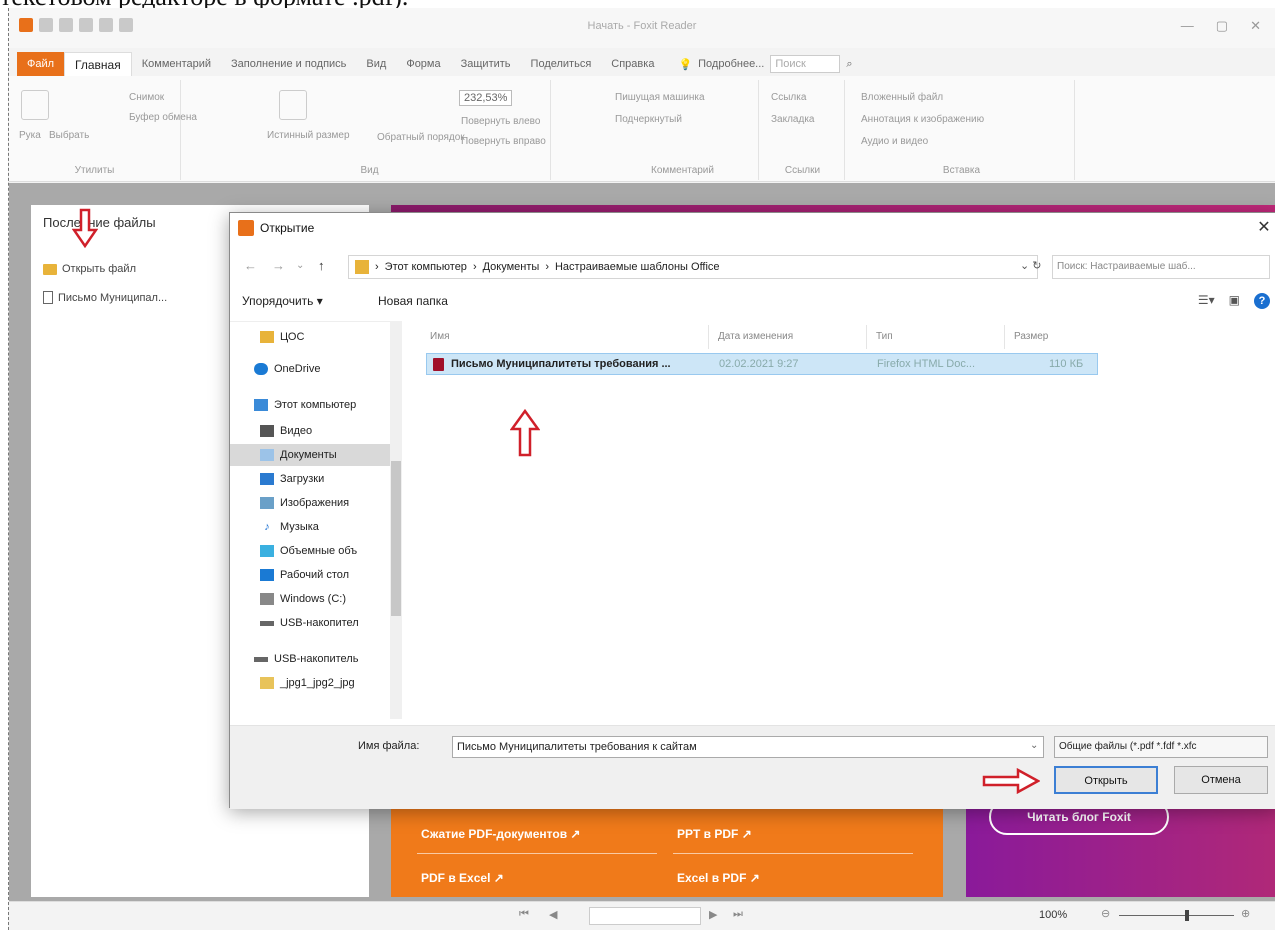  I want to click on audio-video-button: Аудио и видео, so click(894, 141).